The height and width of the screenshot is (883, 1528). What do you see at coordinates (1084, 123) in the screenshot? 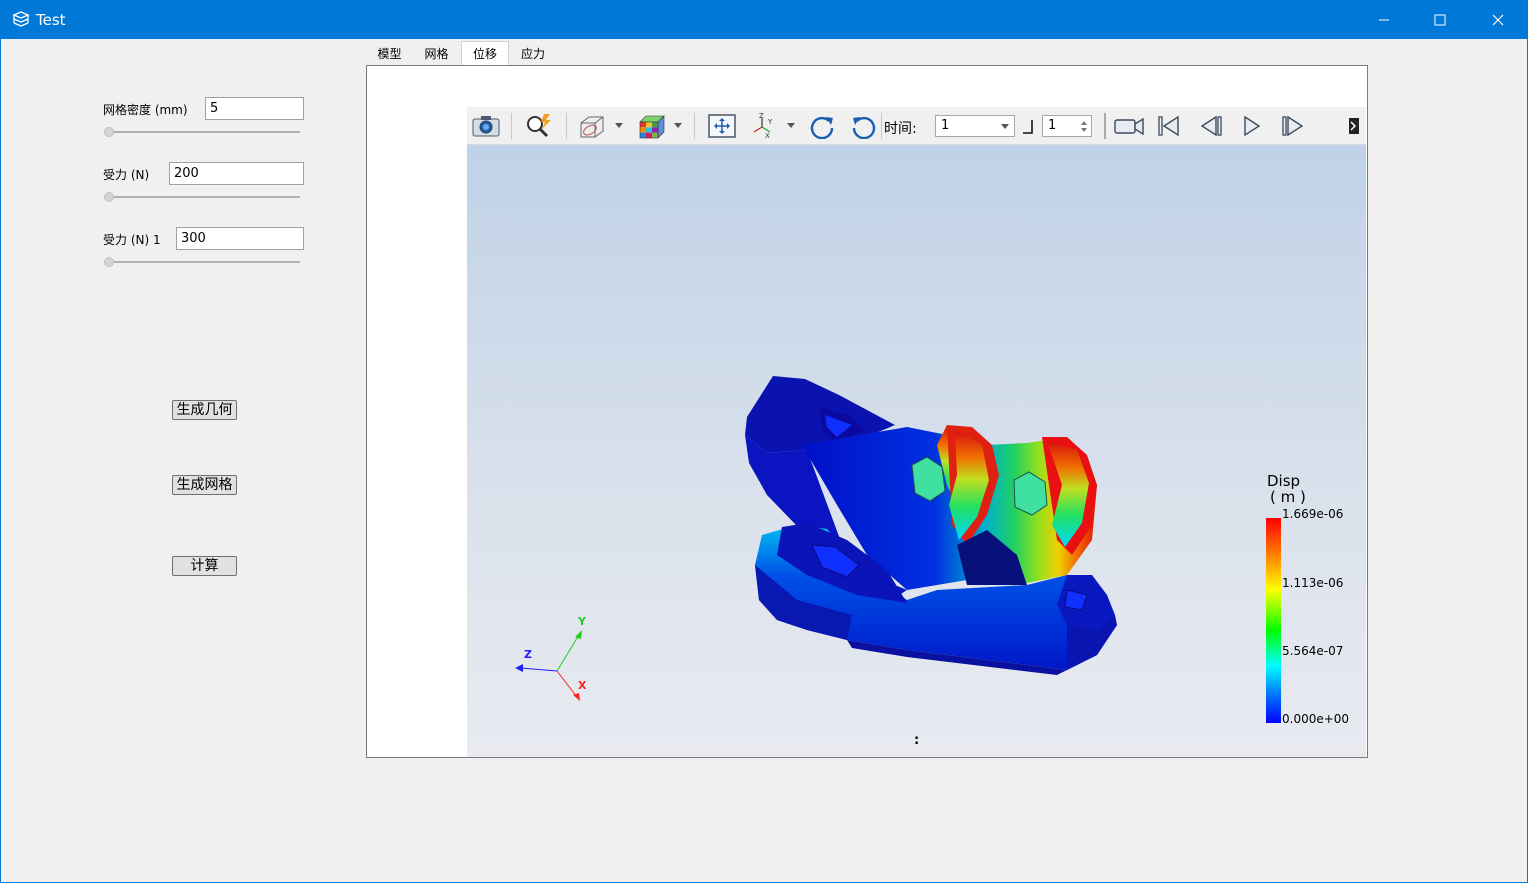
I see `spin-up-icon` at bounding box center [1084, 123].